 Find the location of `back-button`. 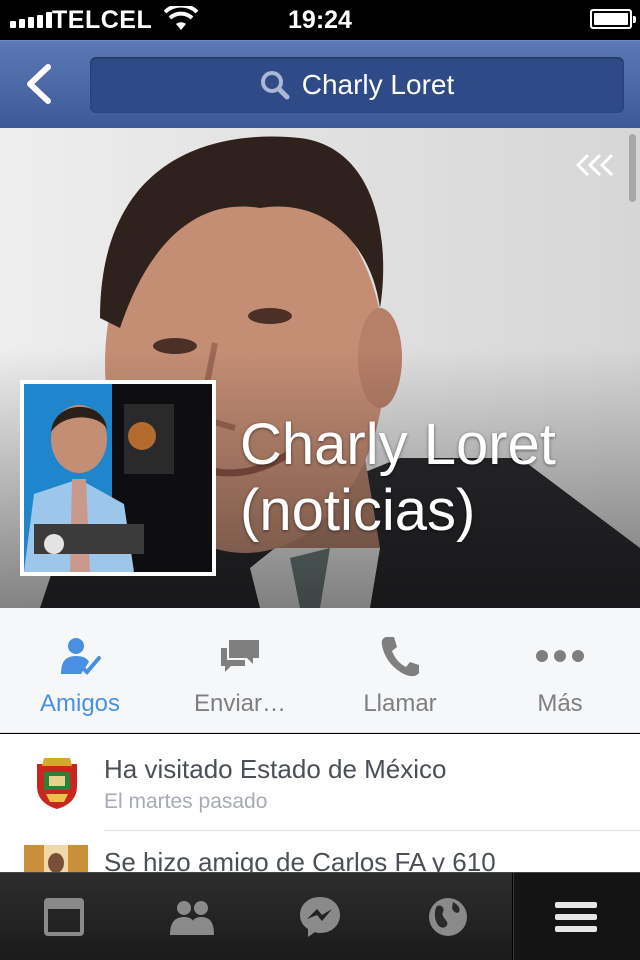

back-button is located at coordinates (40, 84).